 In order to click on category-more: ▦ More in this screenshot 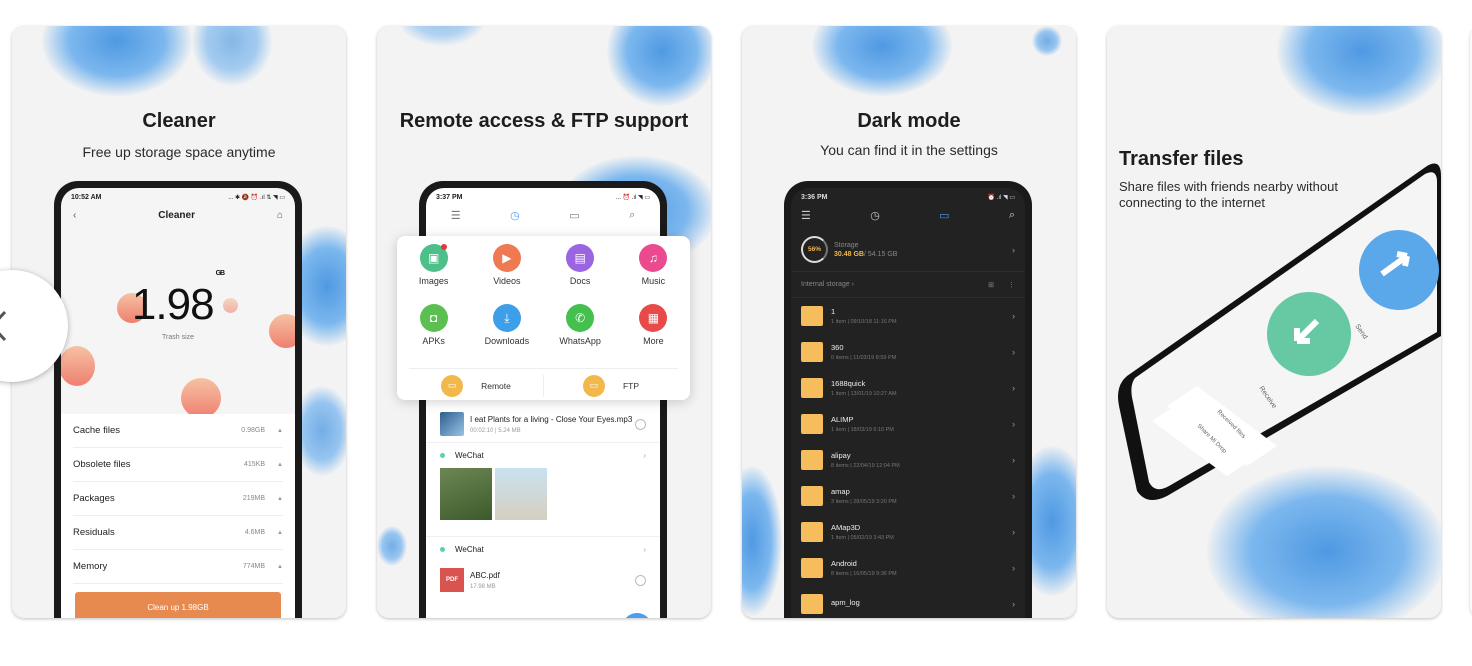, I will do `click(653, 334)`.